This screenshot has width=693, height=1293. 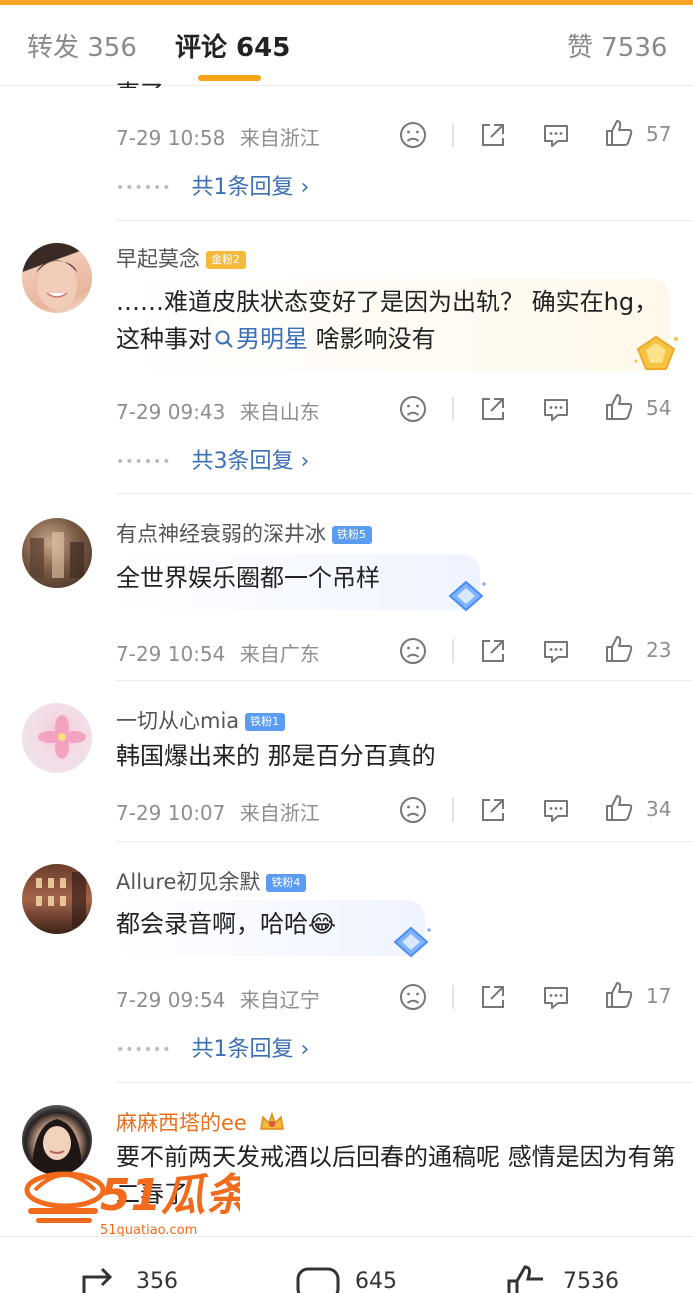 What do you see at coordinates (279, 1000) in the screenshot?
I see `comment-location: 来自辽宁` at bounding box center [279, 1000].